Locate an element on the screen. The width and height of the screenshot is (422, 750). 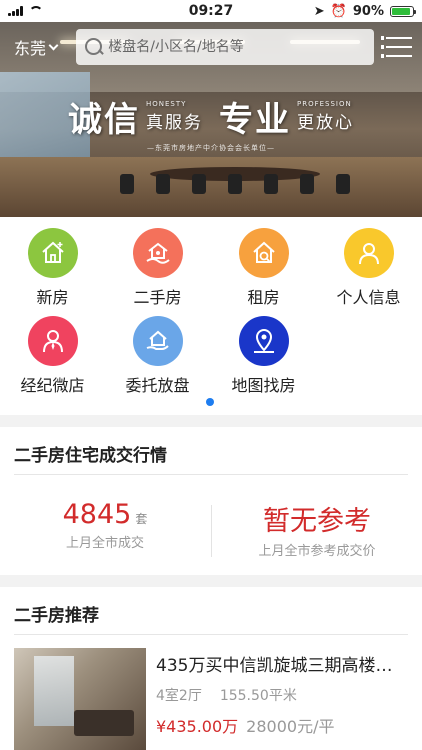
transactions-title: 二手房住宅成交行情 is located at coordinates (90, 456).